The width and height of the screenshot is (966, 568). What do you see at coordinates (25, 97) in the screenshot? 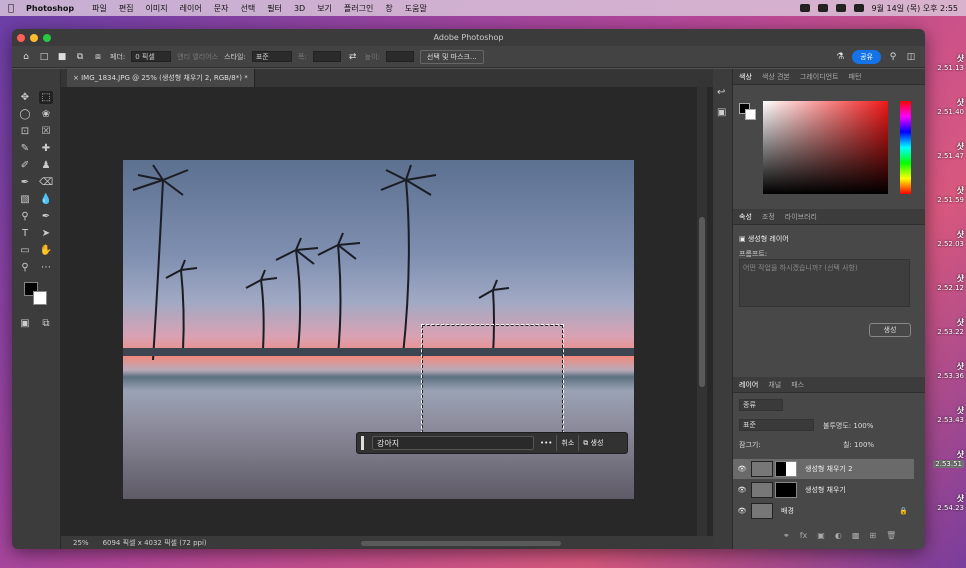
I see `move-tool-icon: ✥` at bounding box center [25, 97].